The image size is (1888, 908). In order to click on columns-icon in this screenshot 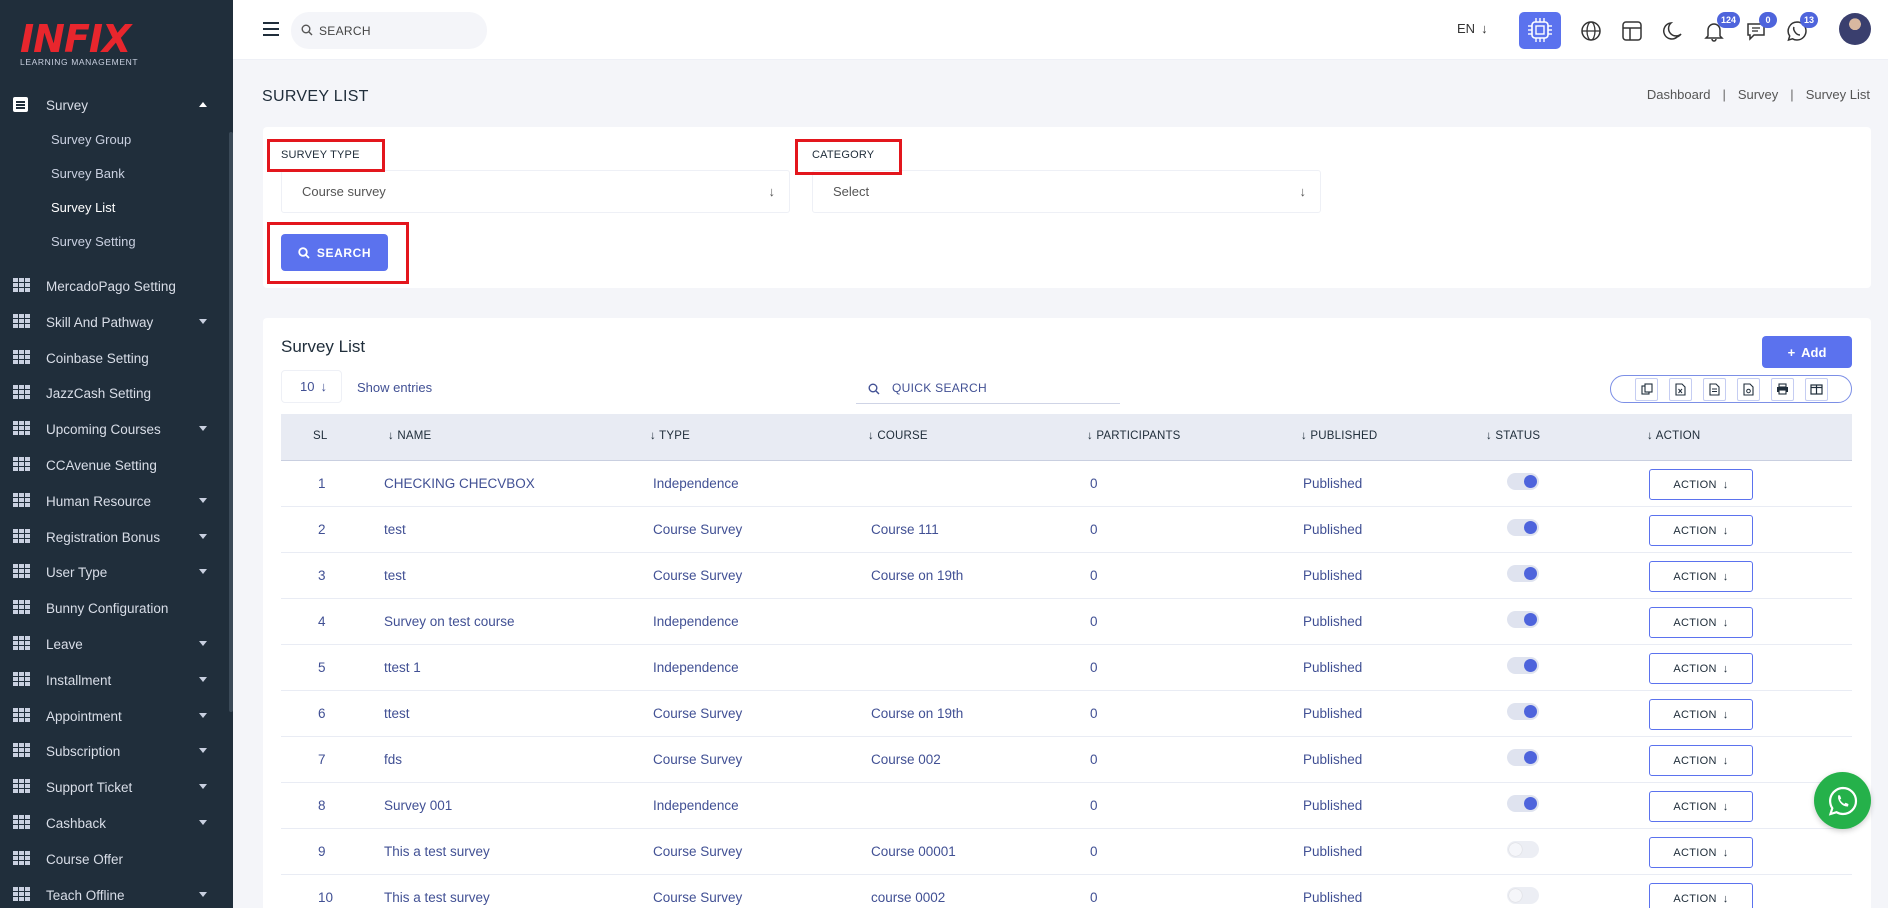, I will do `click(1816, 389)`.